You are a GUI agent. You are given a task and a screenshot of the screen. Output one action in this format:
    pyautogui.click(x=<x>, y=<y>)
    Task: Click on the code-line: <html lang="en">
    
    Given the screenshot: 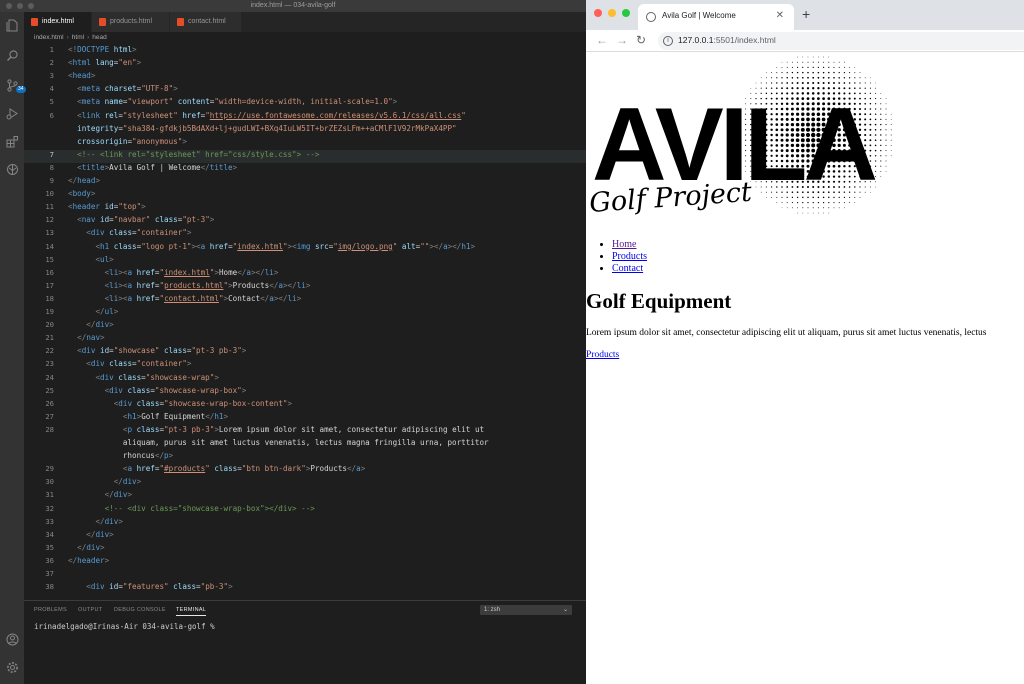 What is the action you would take?
    pyautogui.click(x=104, y=62)
    